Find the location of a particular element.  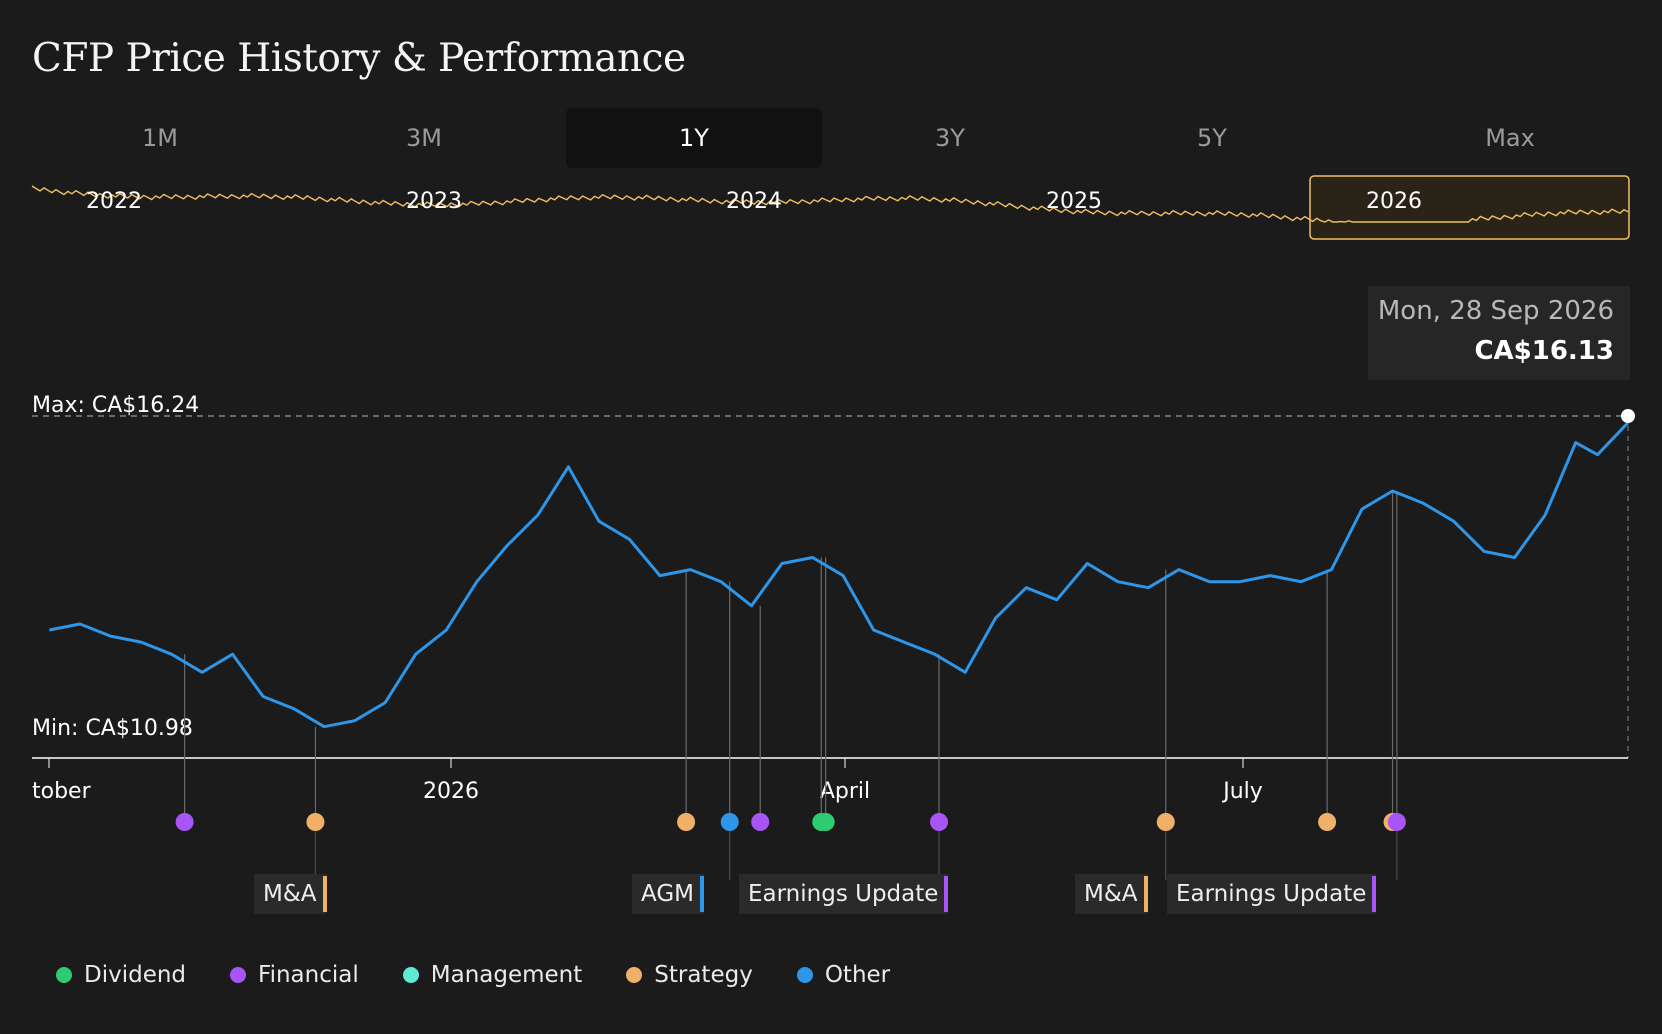

navigator-year: 2022 is located at coordinates (114, 201).